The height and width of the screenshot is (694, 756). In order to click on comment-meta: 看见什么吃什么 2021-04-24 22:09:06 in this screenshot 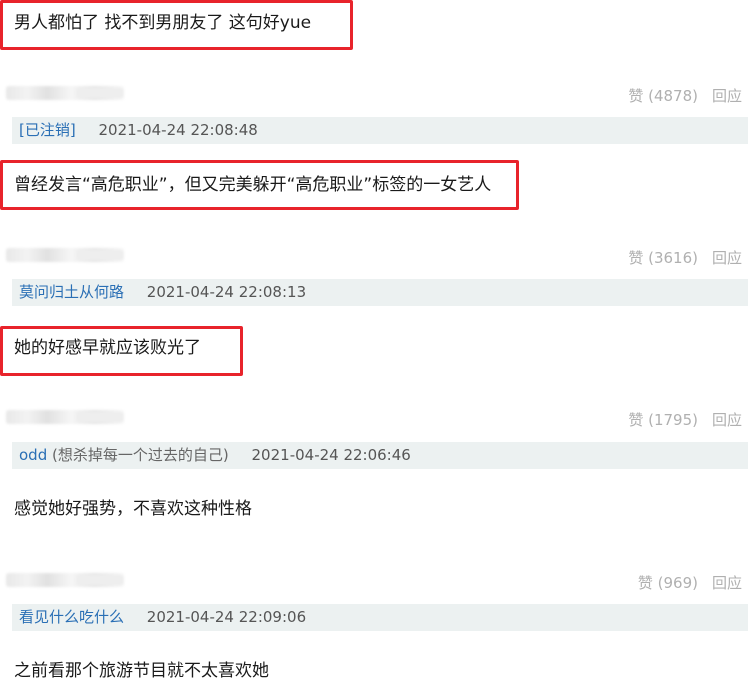, I will do `click(380, 617)`.